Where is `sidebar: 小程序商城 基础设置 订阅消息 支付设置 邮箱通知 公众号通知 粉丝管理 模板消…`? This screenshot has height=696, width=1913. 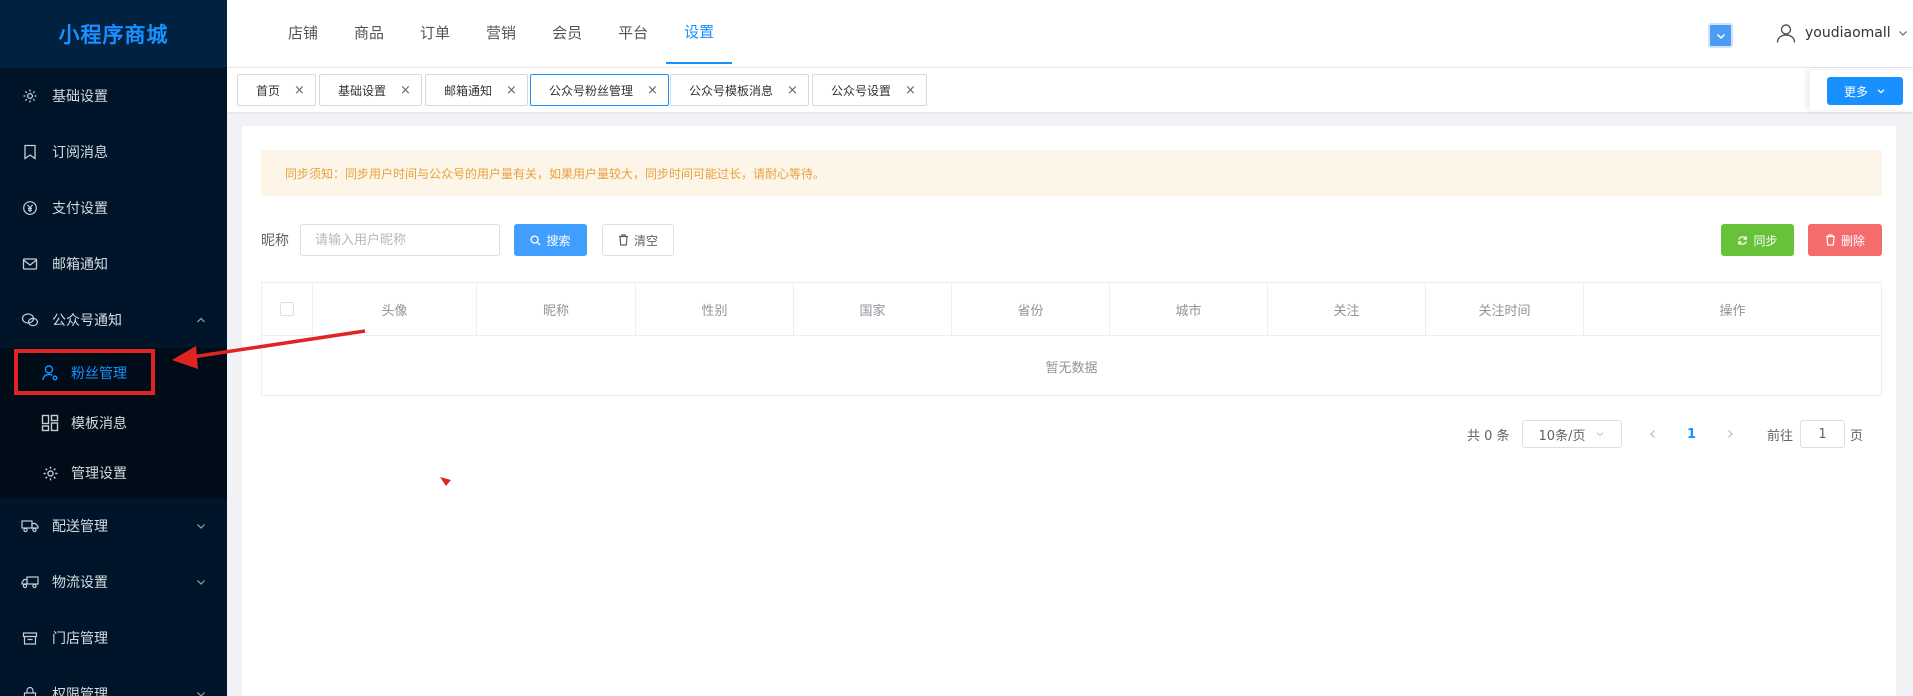
sidebar: 小程序商城 基础设置 订阅消息 支付设置 邮箱通知 公众号通知 粉丝管理 模板消… is located at coordinates (113, 348).